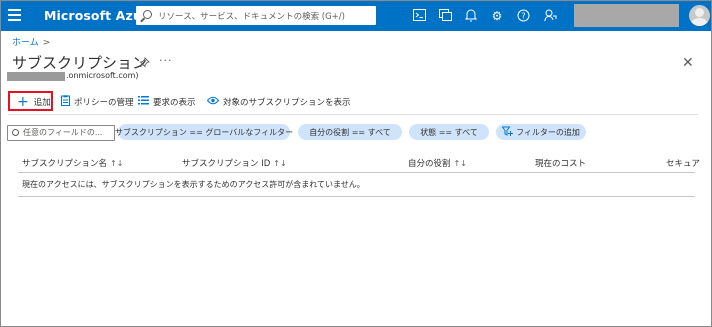  I want to click on tenant-name-redacted, so click(36, 76).